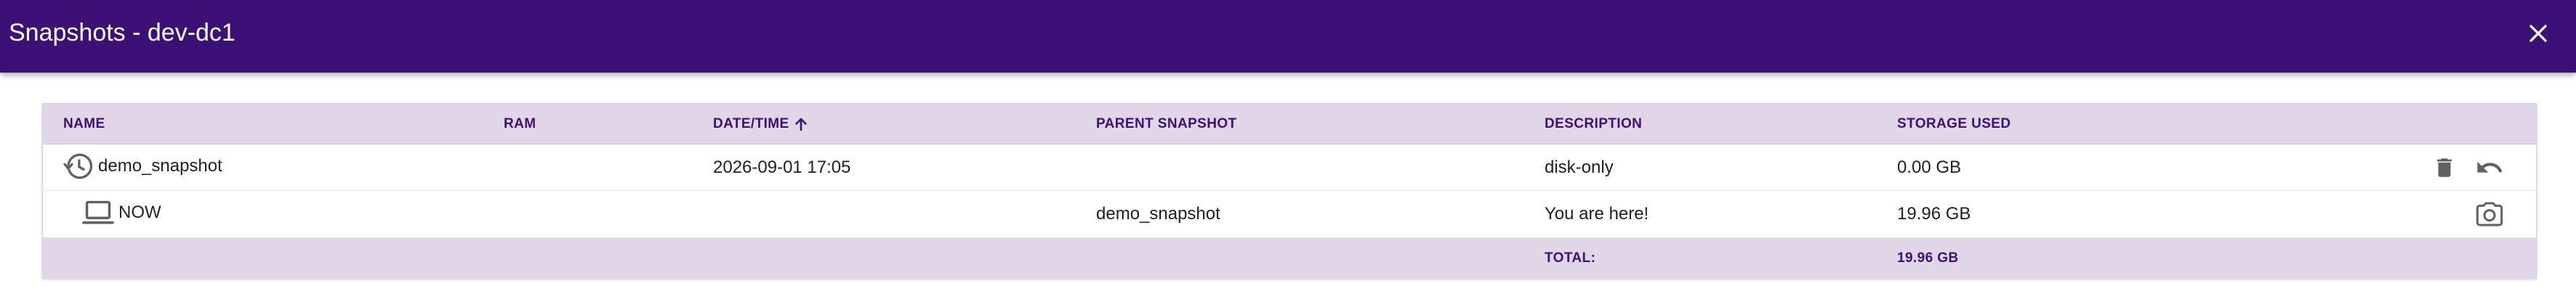 This screenshot has height=294, width=2576. What do you see at coordinates (160, 165) in the screenshot?
I see `snapshot-name: demo_snapshot` at bounding box center [160, 165].